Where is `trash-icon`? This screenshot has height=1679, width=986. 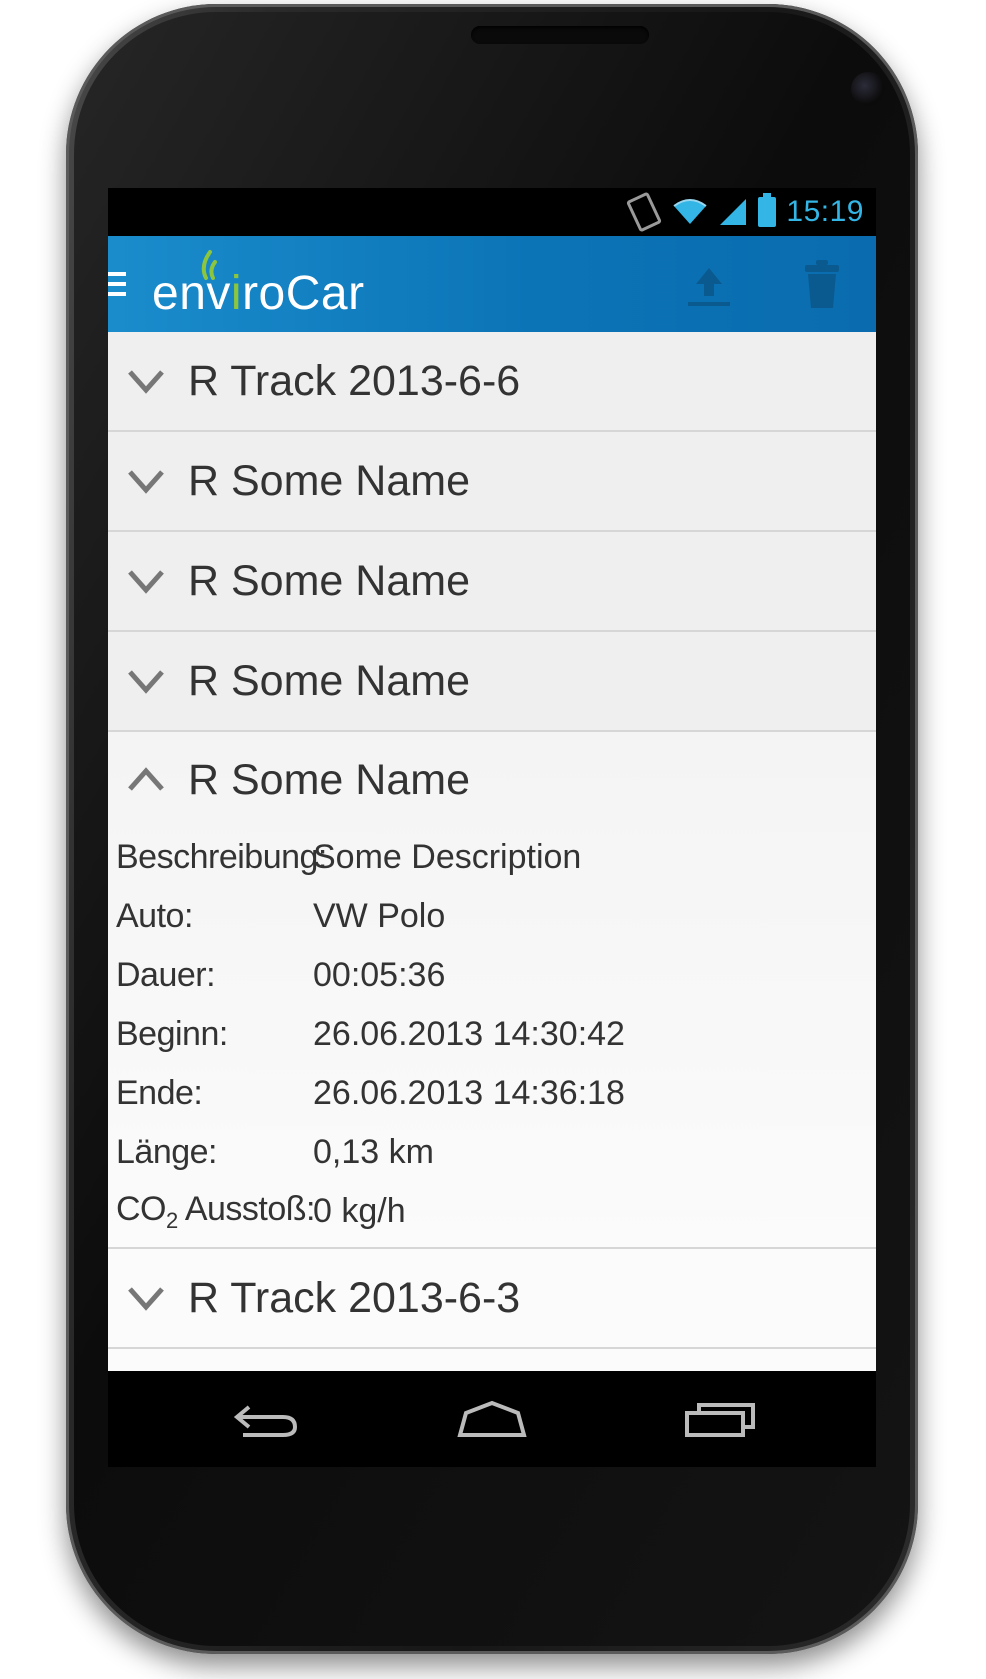 trash-icon is located at coordinates (822, 284).